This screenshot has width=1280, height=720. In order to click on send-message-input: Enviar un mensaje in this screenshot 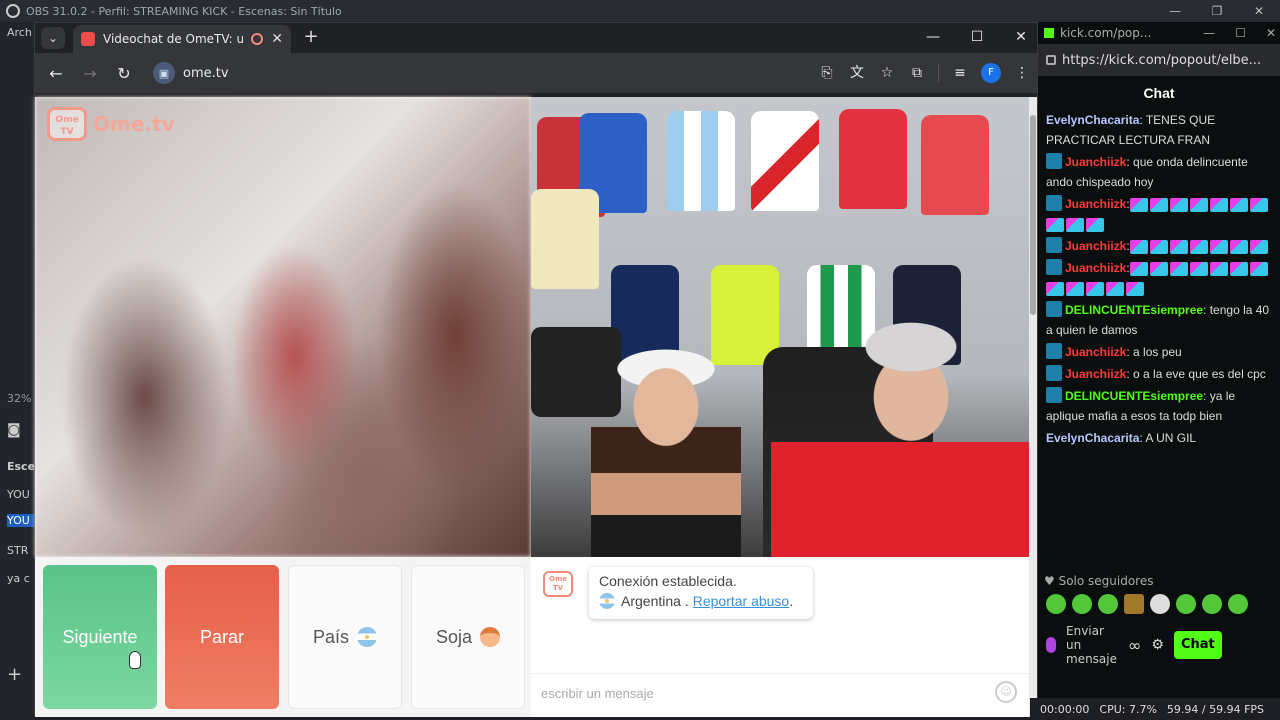, I will do `click(1092, 645)`.